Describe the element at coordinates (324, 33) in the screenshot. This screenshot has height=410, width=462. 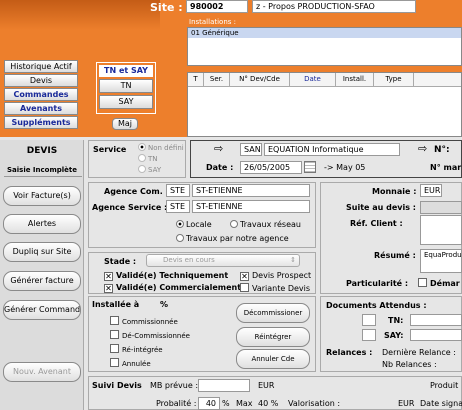
I see `installation-item: 01 Générique` at that location.